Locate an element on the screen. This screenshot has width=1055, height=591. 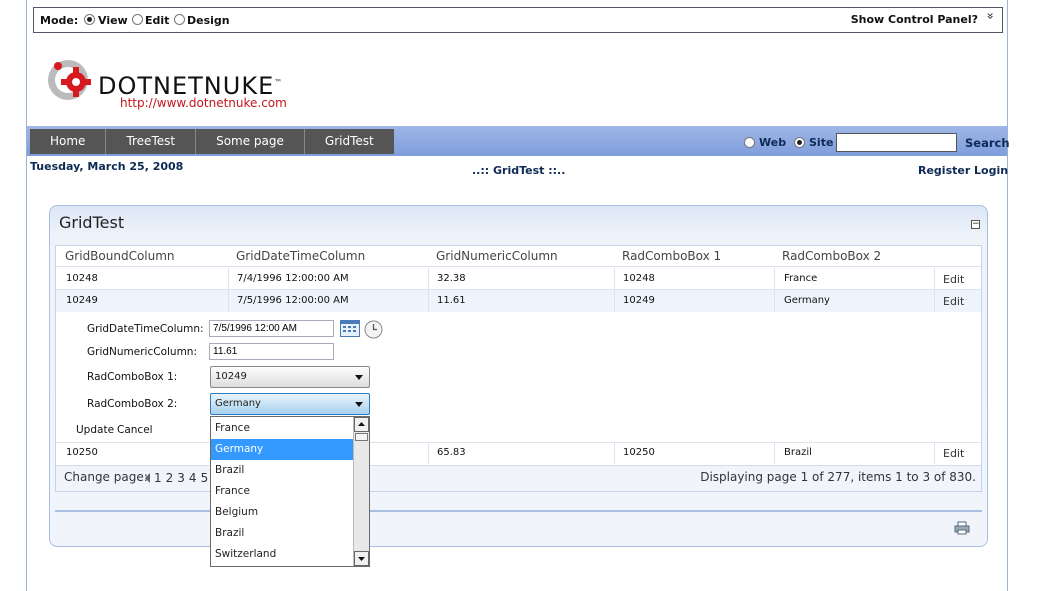
menu-item-some-page: Some page is located at coordinates (250, 141).